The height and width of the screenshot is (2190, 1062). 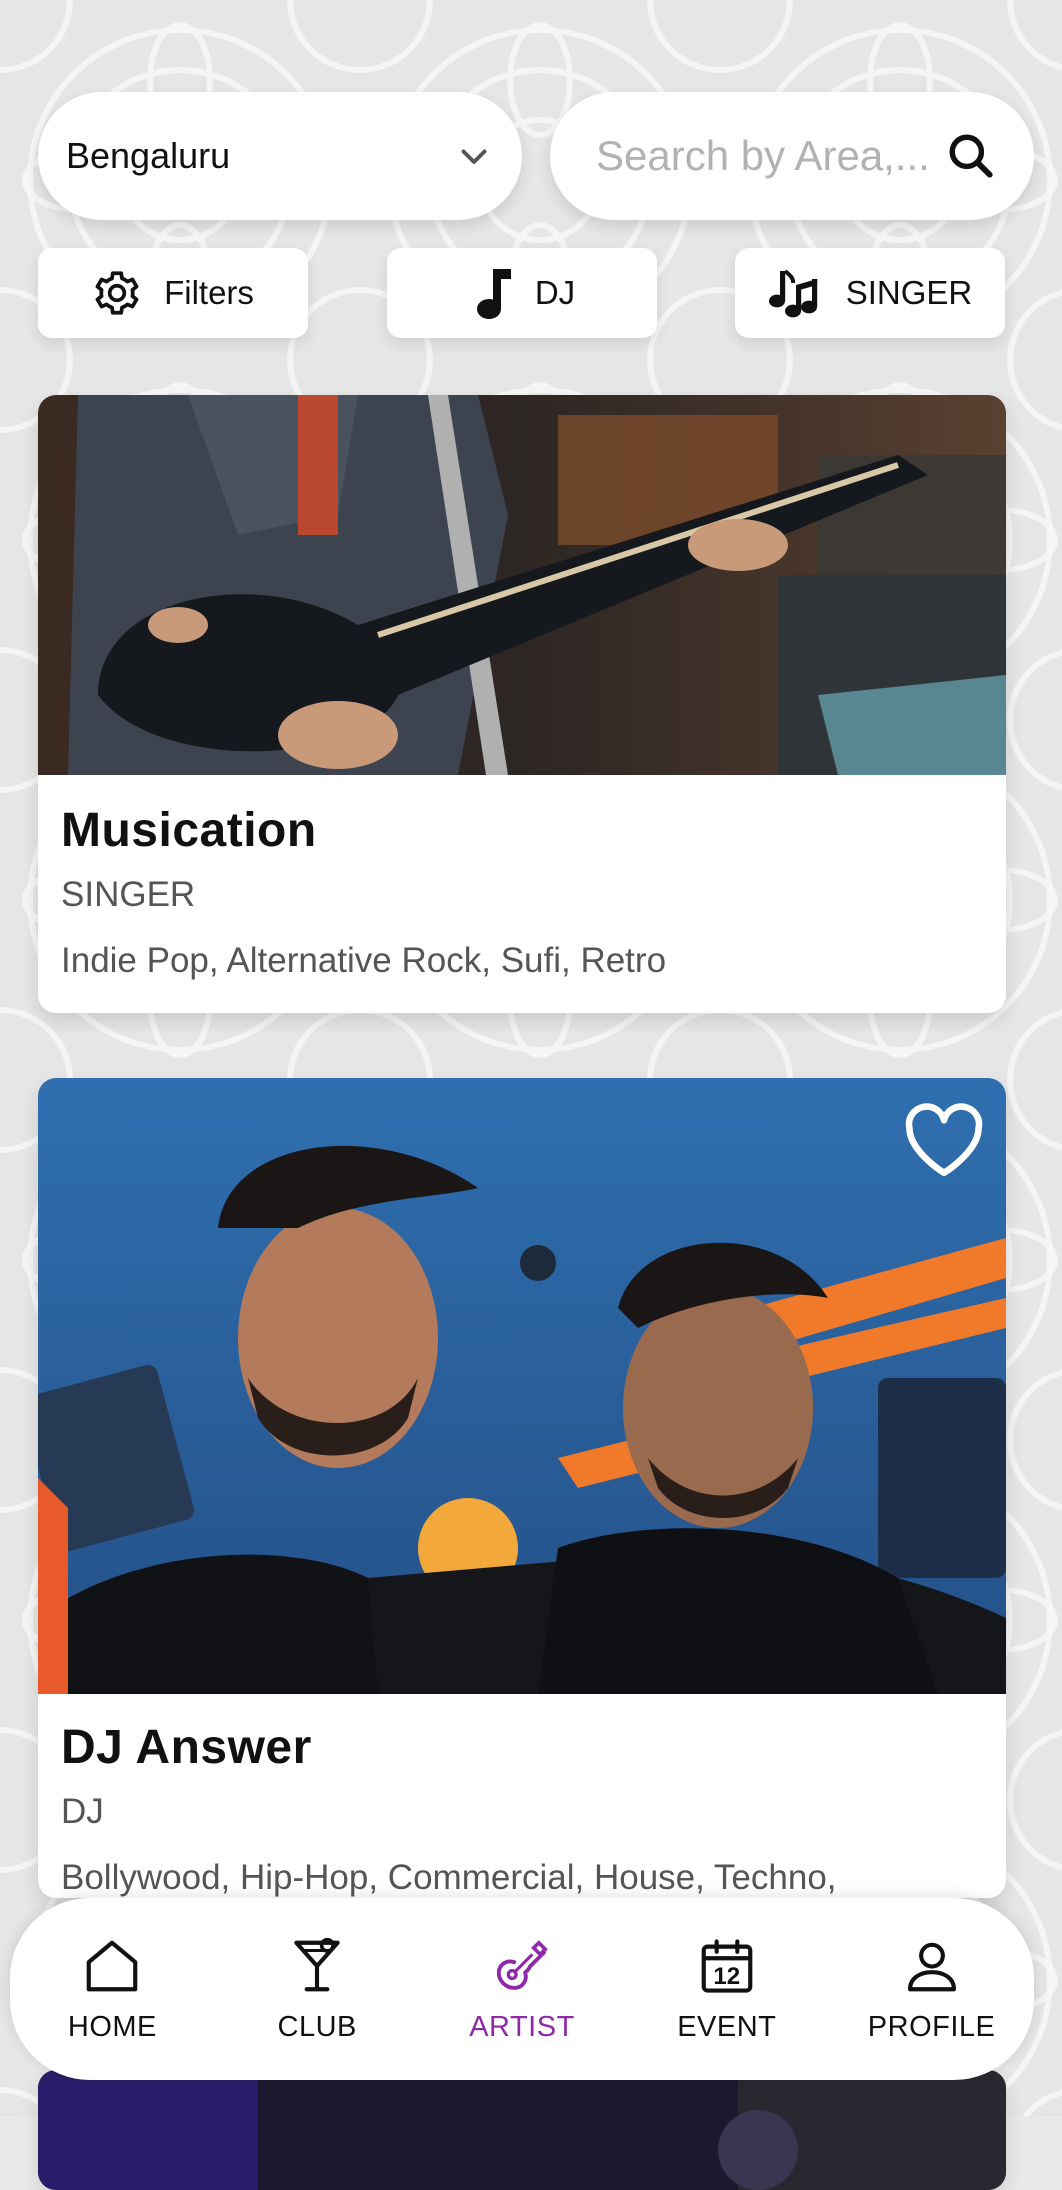 I want to click on music-notes-icon, so click(x=796, y=293).